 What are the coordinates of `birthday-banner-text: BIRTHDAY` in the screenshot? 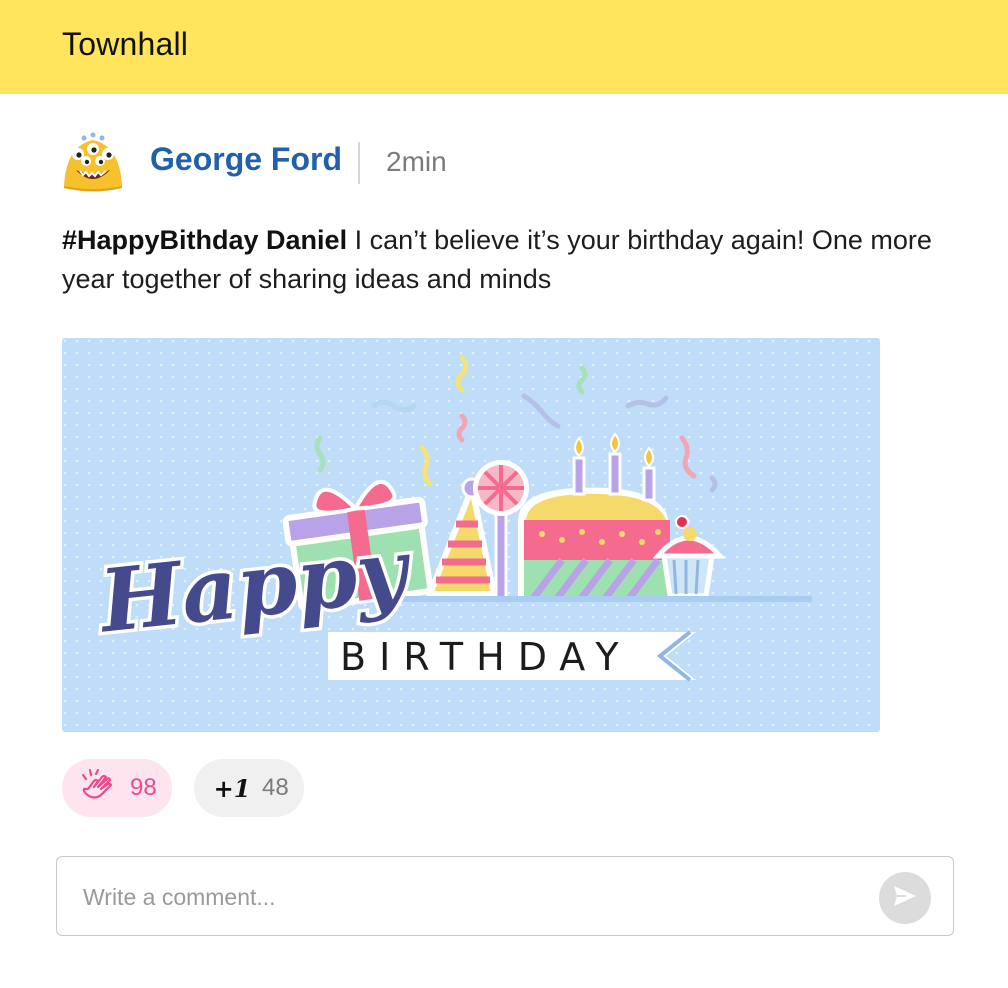 It's located at (486, 657).